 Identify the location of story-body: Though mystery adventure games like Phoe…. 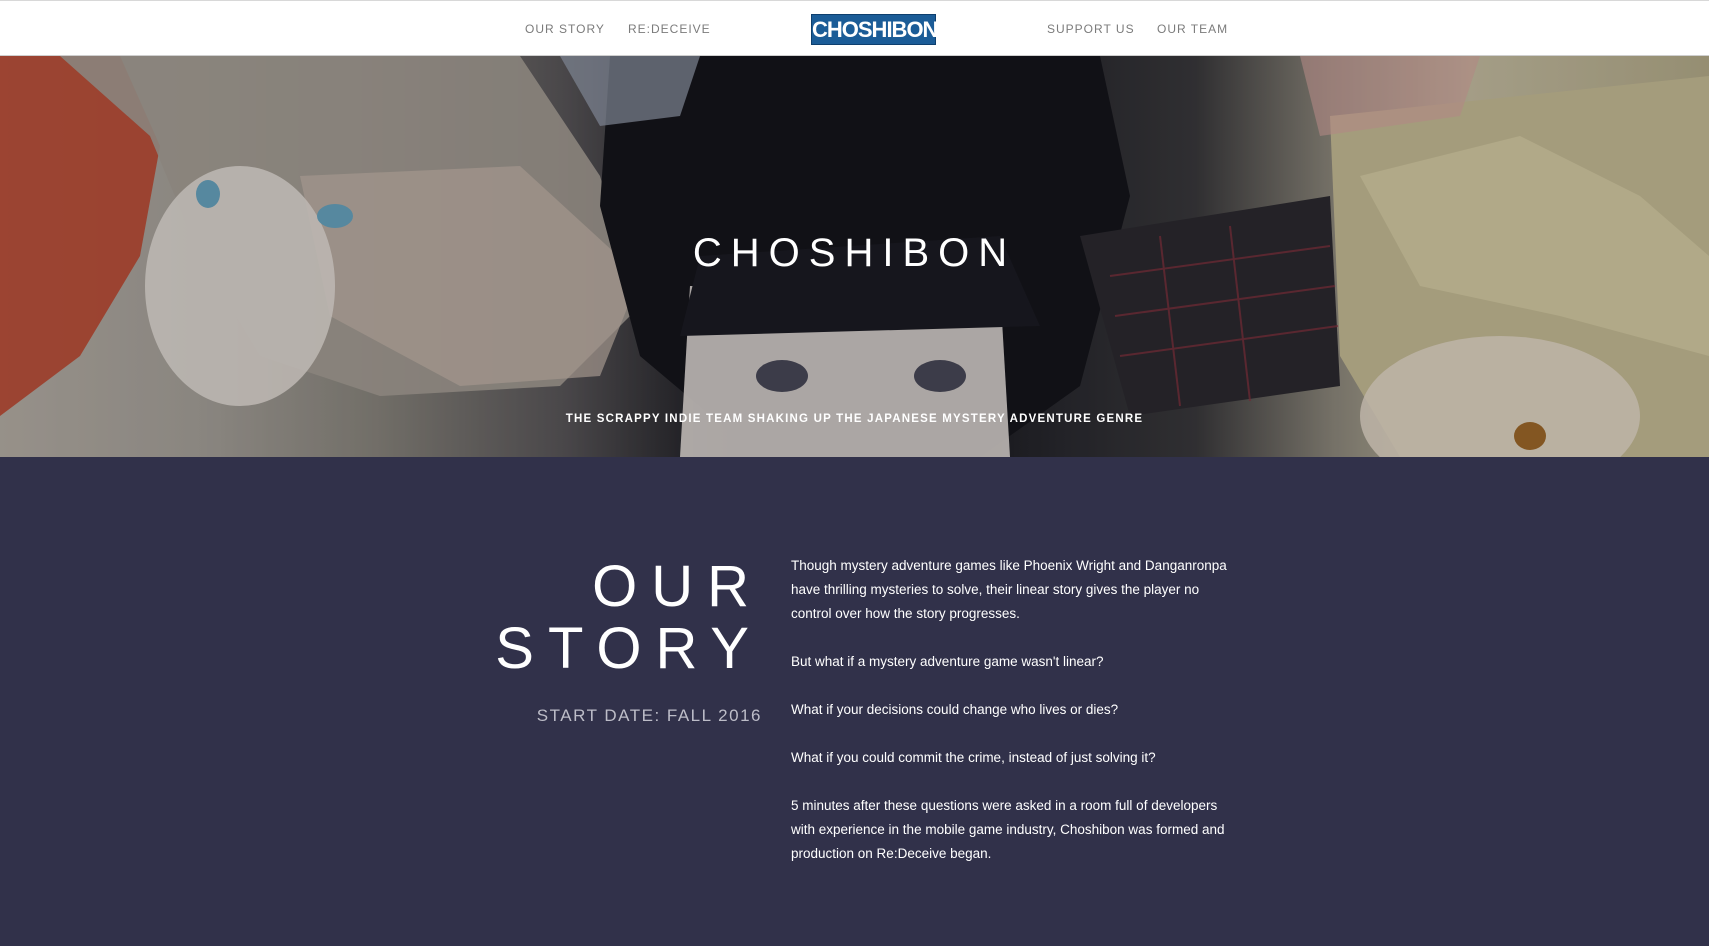
(1016, 722).